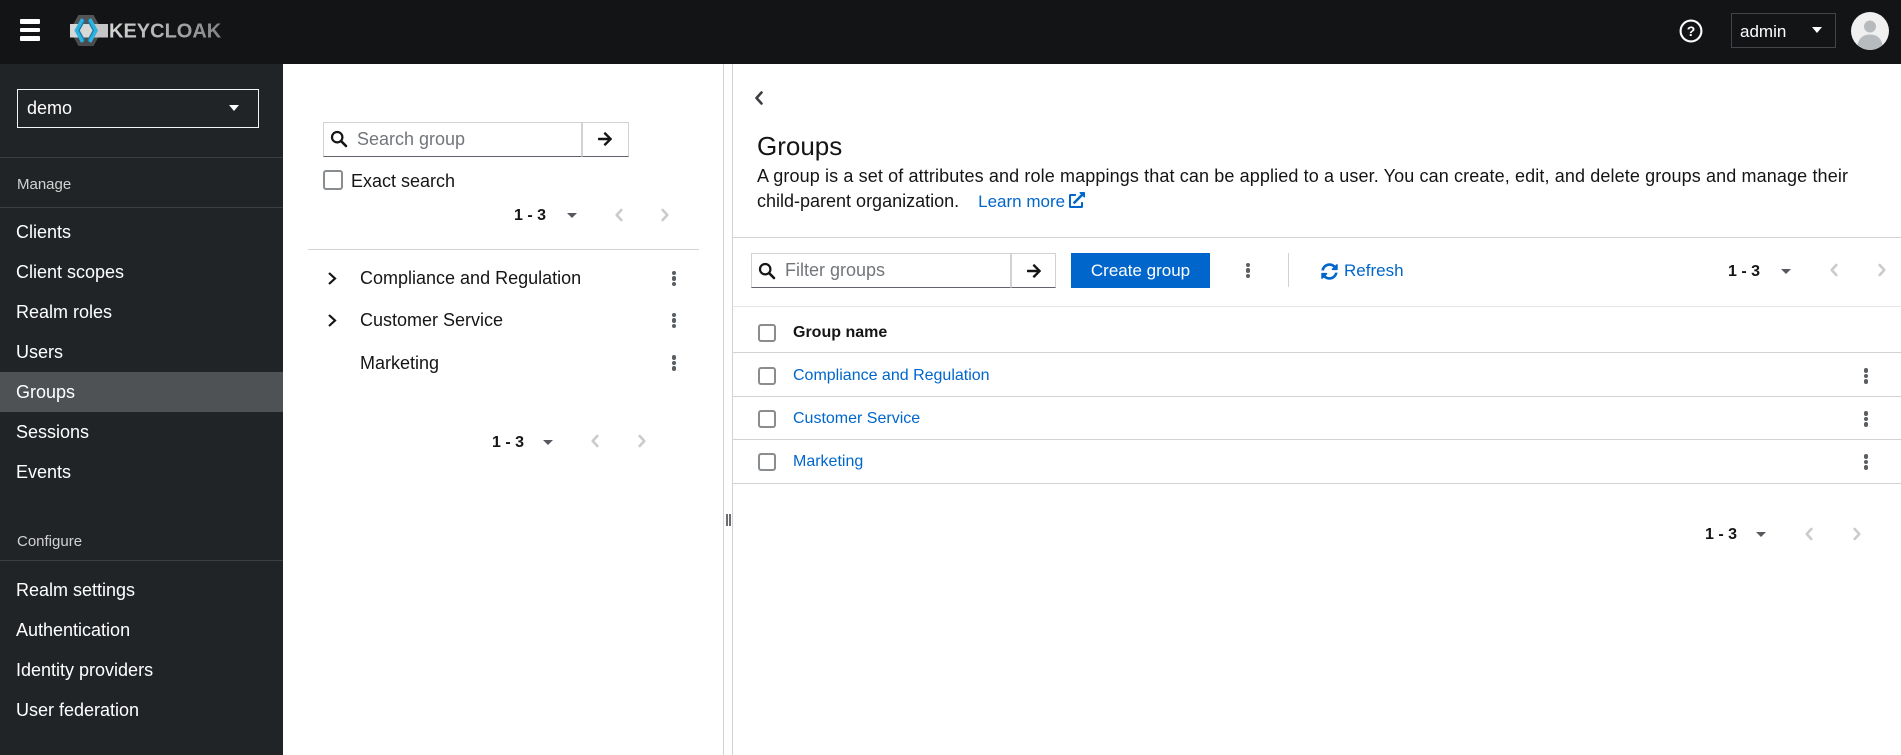 The width and height of the screenshot is (1901, 755). Describe the element at coordinates (165, 32) in the screenshot. I see `svg-text: KEYCLOAK` at that location.